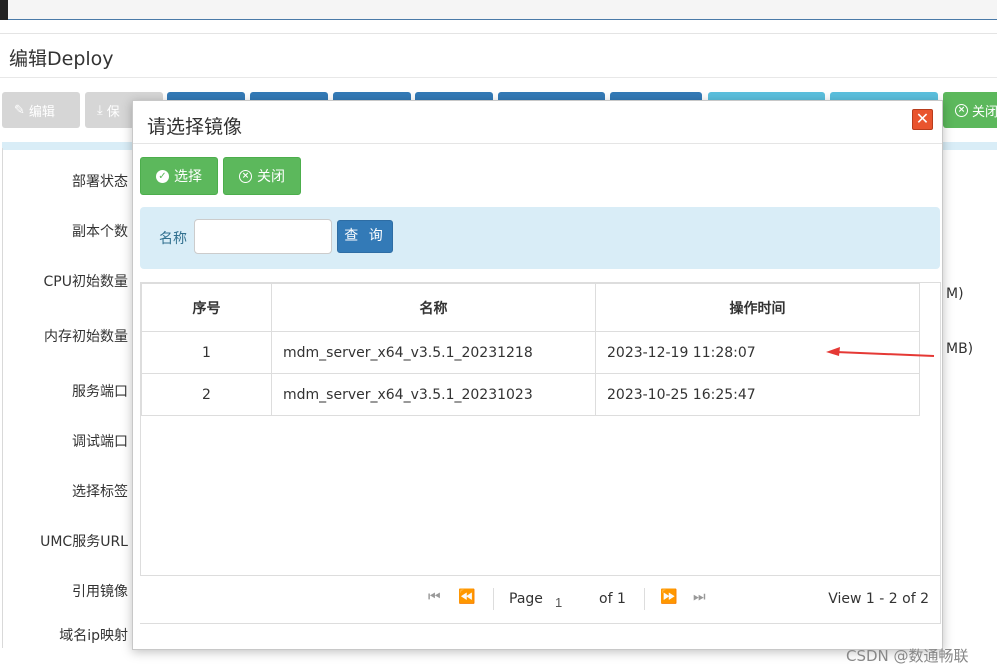 This screenshot has width=997, height=672. Describe the element at coordinates (526, 599) in the screenshot. I see `page-label: Page` at that location.